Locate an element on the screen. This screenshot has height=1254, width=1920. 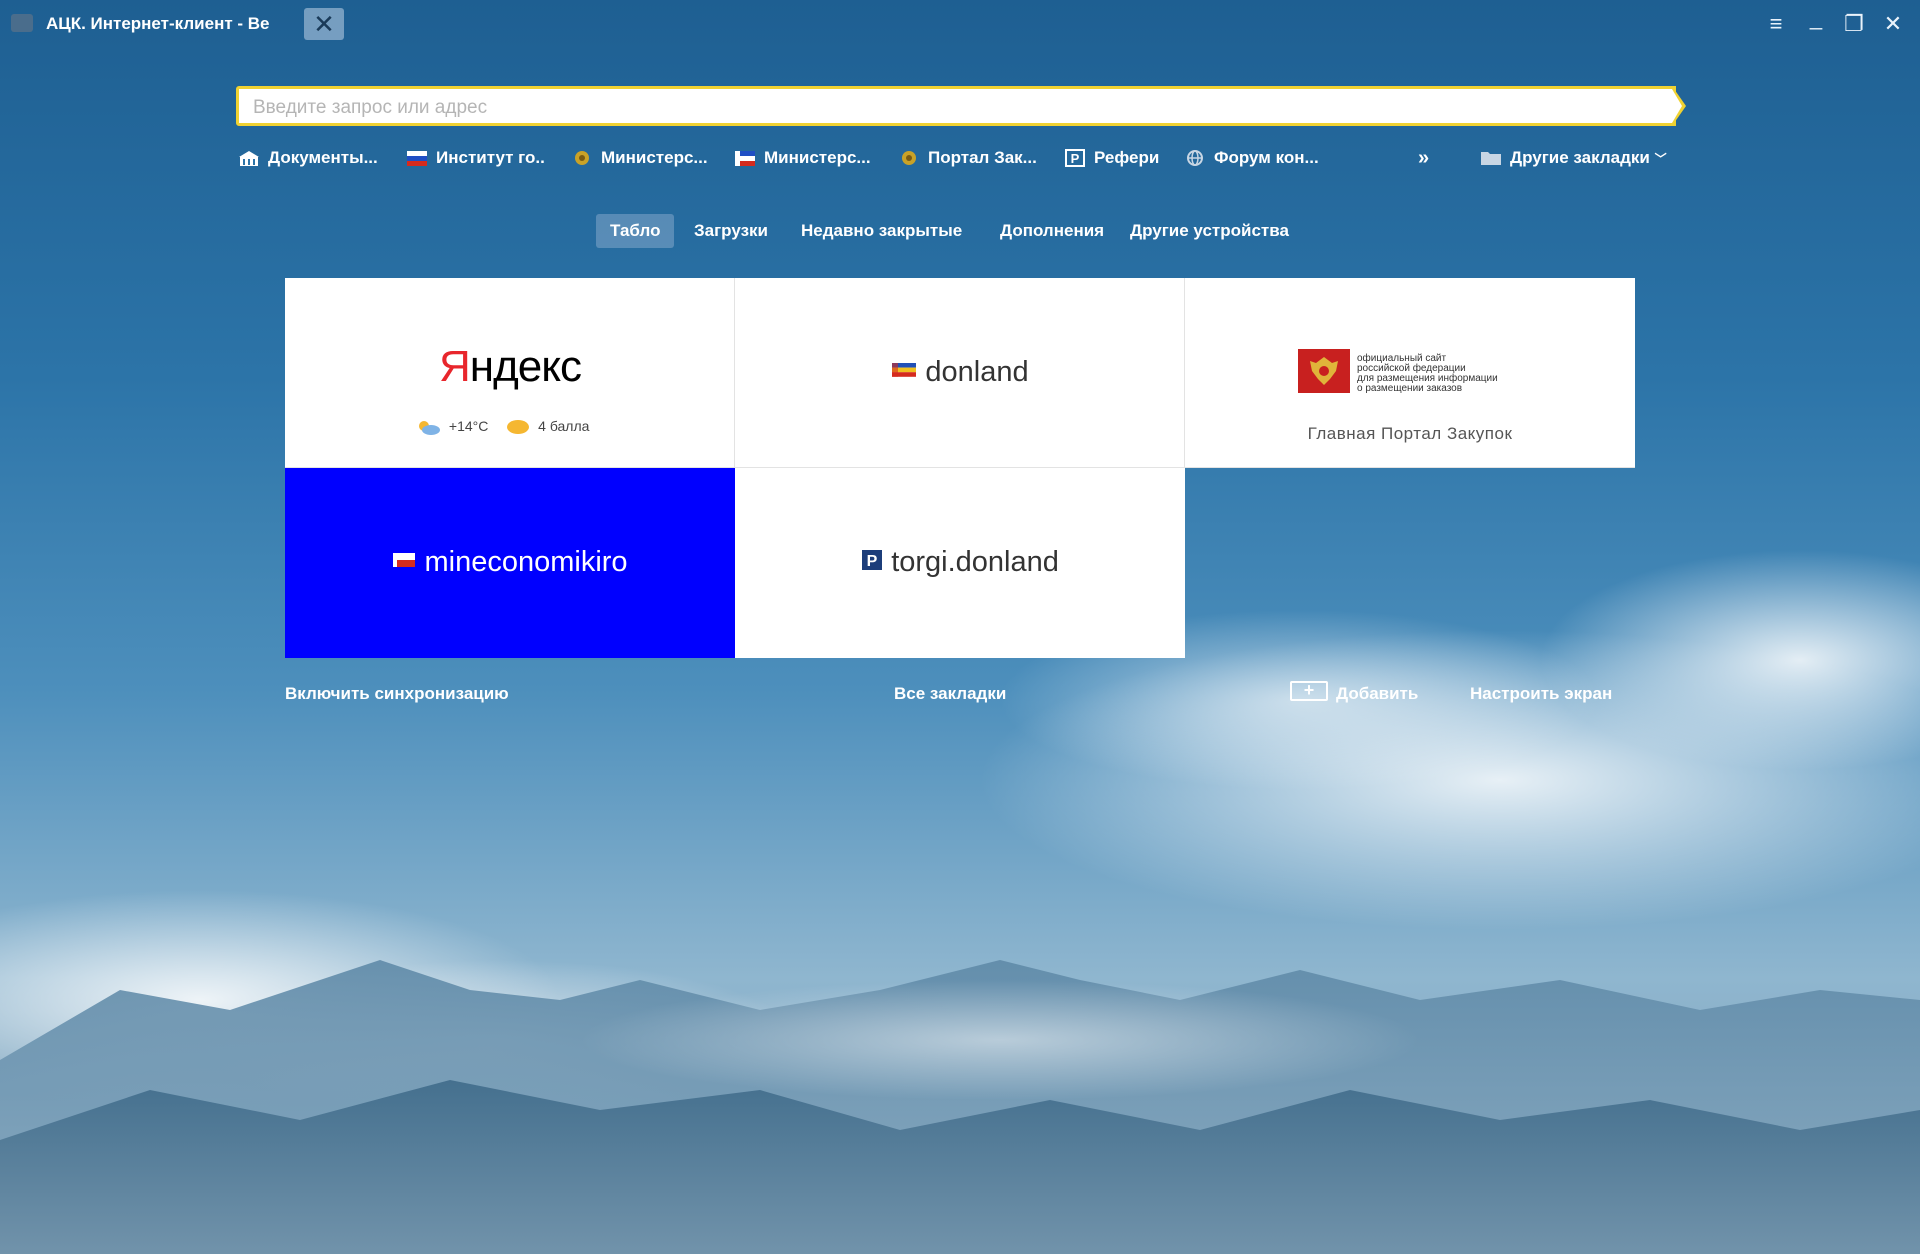
add-label: Добавить is located at coordinates (1377, 693).